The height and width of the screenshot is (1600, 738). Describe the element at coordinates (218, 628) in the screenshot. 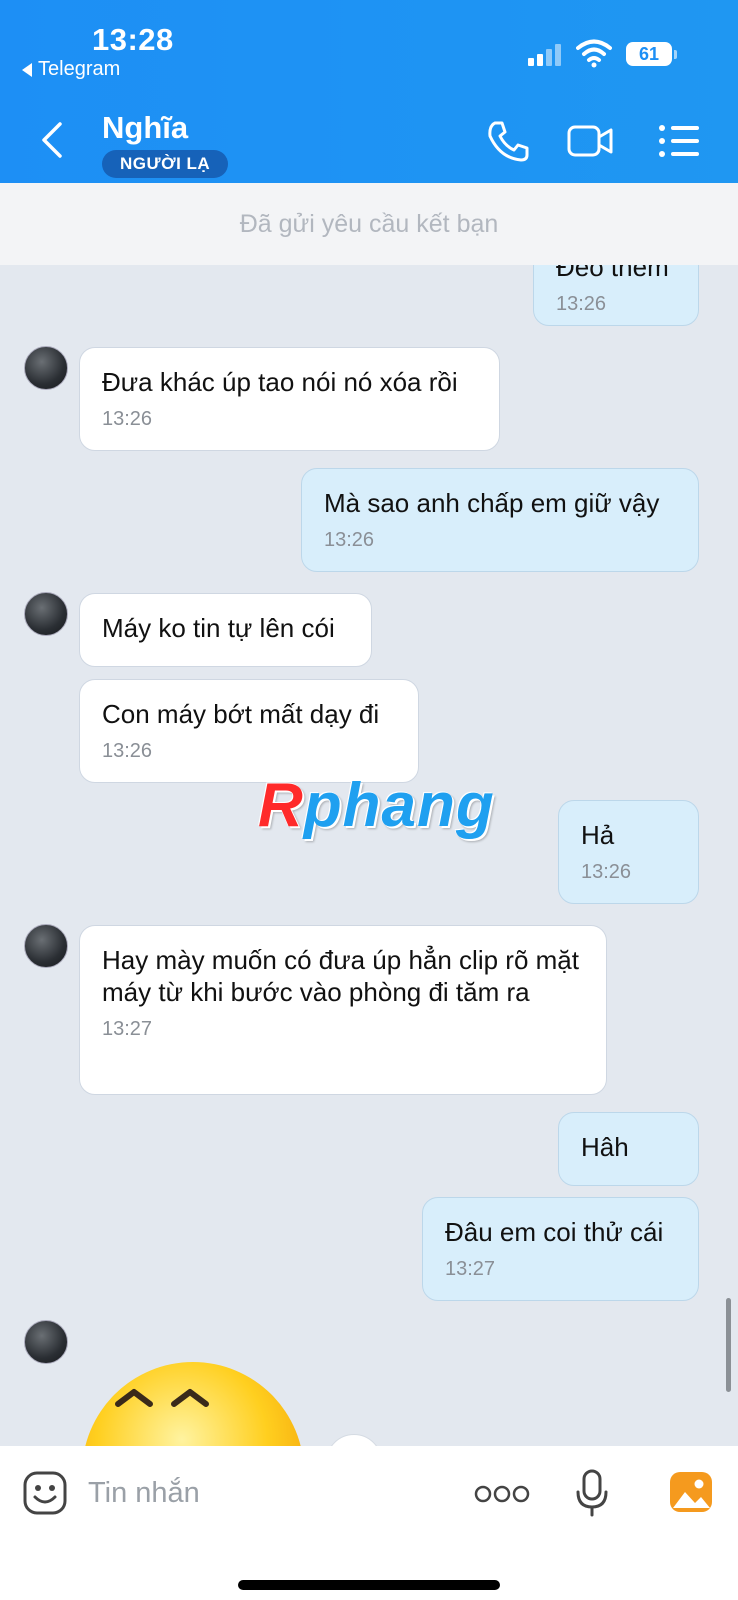

I see `message-text: Máy ko tin tự lên cói` at that location.